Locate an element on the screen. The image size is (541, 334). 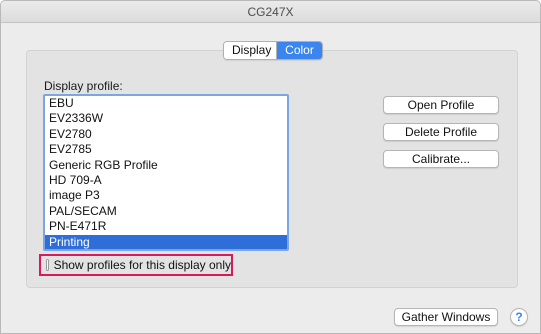
help-icon: ? is located at coordinates (519, 317).